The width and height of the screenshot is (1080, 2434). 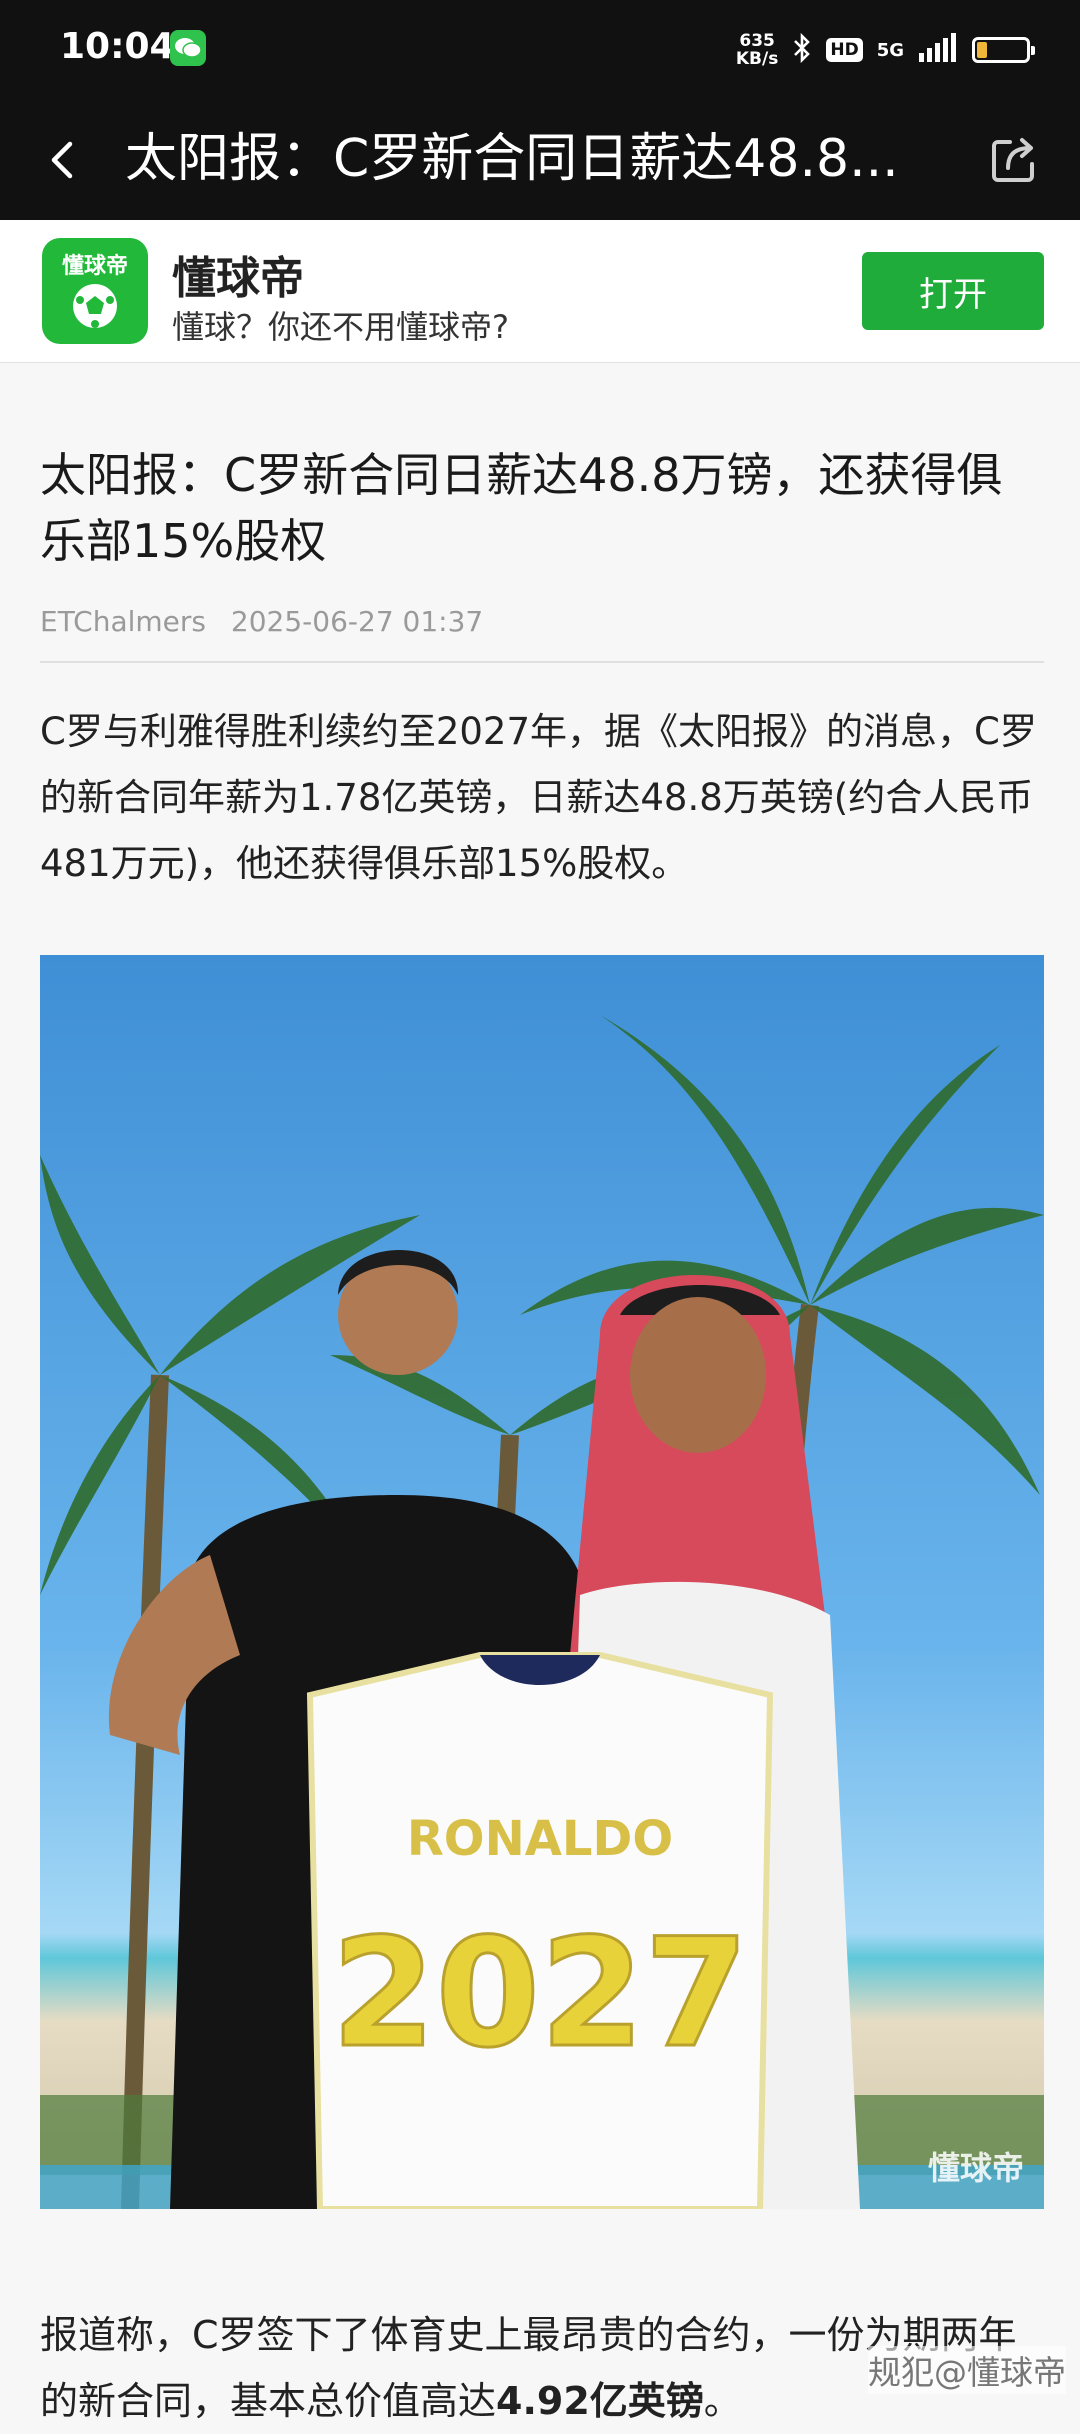 I want to click on open-app-button: 打开, so click(x=953, y=291).